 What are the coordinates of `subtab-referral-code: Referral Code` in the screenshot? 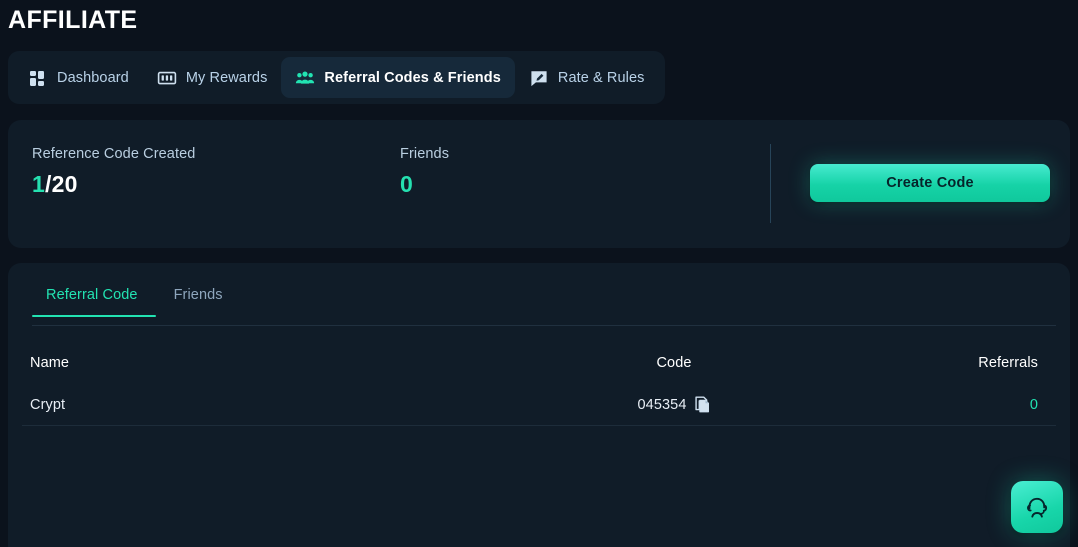 It's located at (94, 302).